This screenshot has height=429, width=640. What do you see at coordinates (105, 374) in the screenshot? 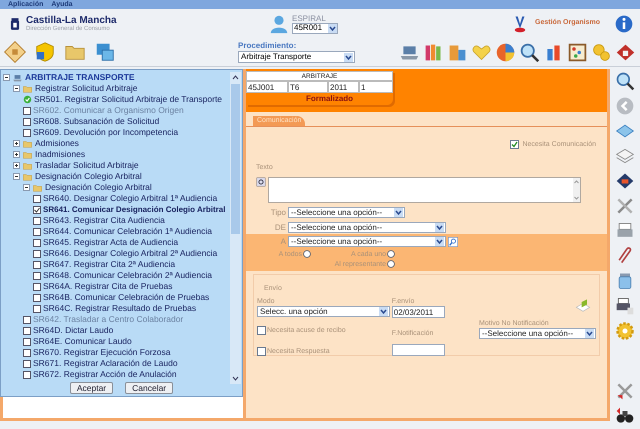
I see `tree-item: SR672. Registrar Acción de Anulación` at bounding box center [105, 374].